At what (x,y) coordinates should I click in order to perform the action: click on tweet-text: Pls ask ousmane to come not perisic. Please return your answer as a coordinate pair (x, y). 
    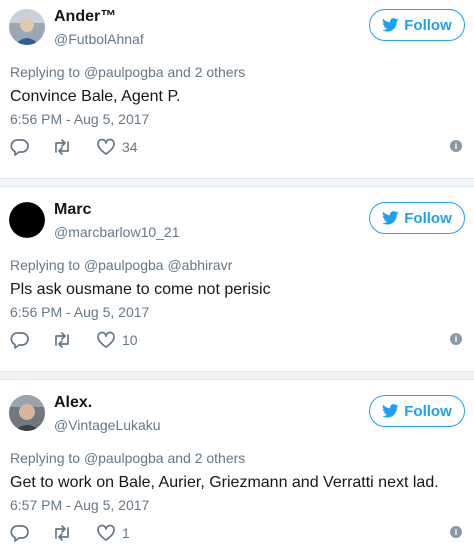
    Looking at the image, I should click on (140, 289).